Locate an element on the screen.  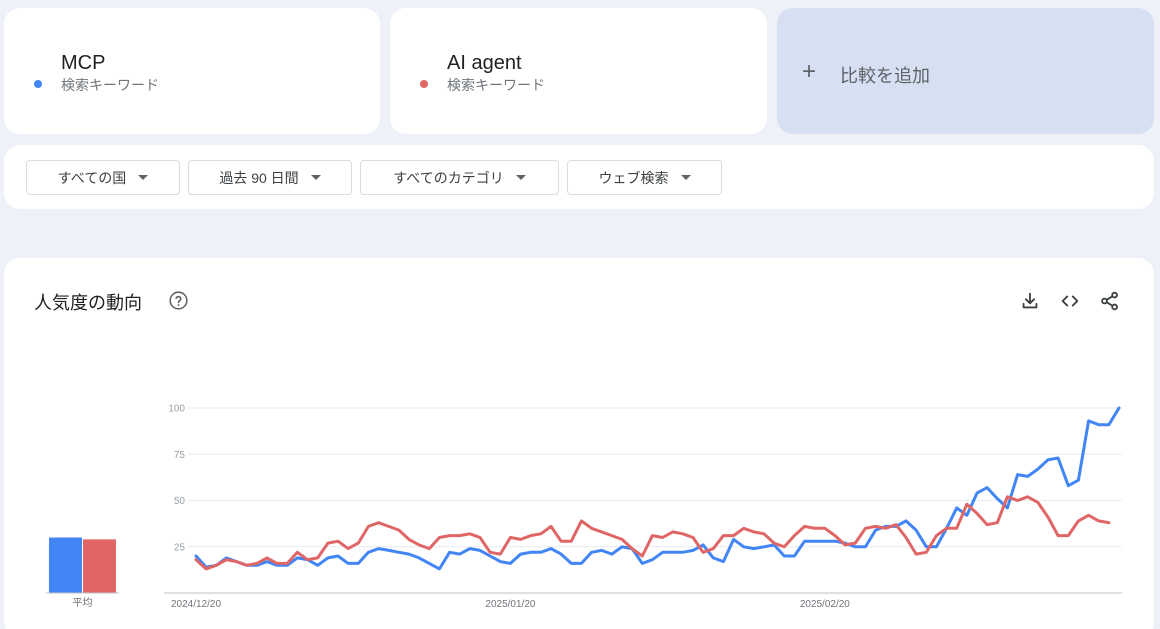
y-tick-label: 100 is located at coordinates (176, 409).